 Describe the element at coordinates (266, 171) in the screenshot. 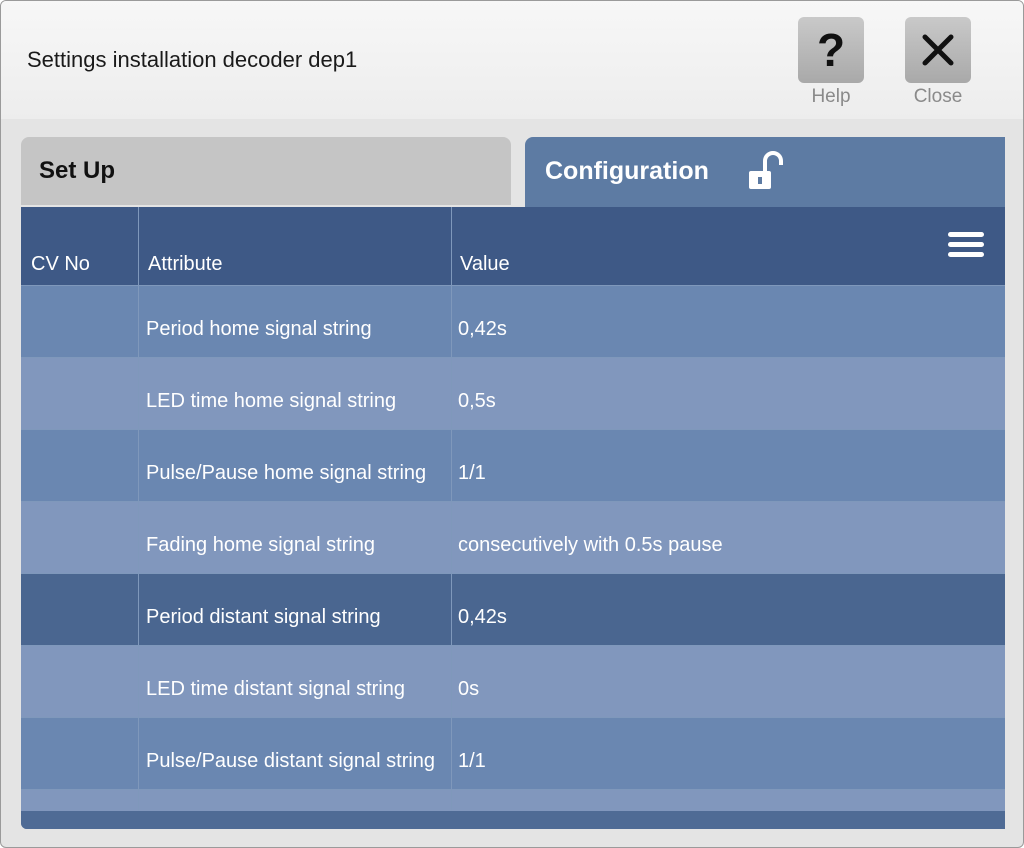

I see `tab-set-up: Set Up` at that location.